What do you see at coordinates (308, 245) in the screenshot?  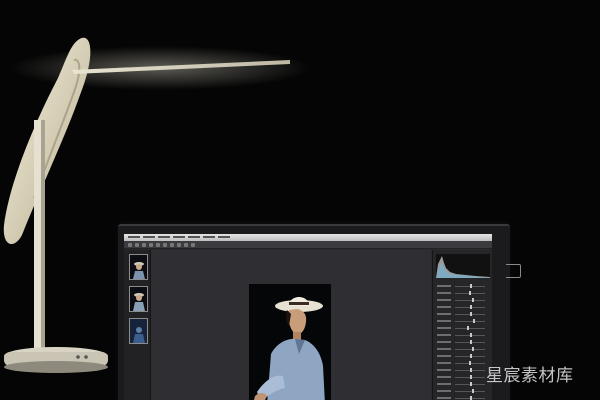 I see `editor-options-bar` at bounding box center [308, 245].